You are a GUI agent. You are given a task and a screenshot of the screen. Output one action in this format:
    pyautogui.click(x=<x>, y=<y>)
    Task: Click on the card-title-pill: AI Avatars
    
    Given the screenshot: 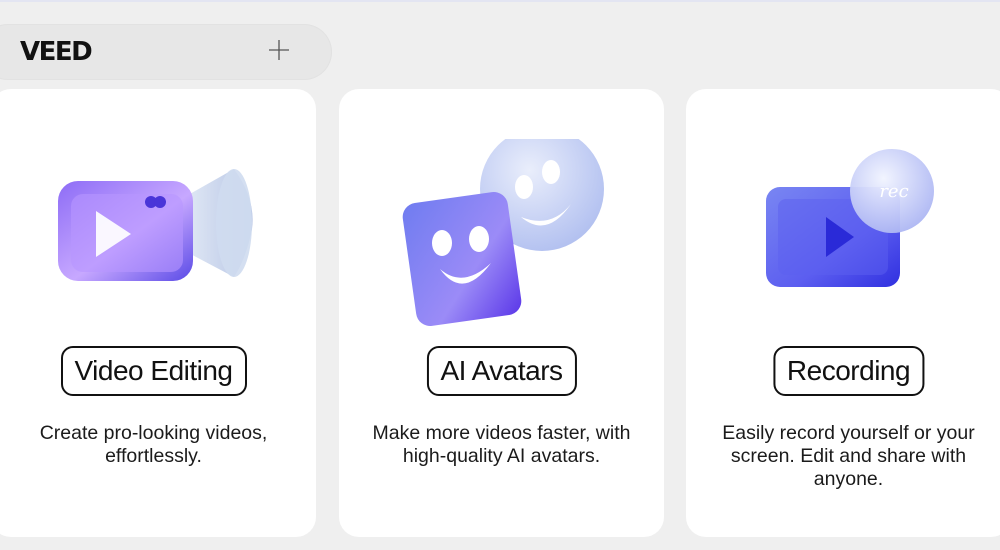 What is the action you would take?
    pyautogui.click(x=501, y=371)
    